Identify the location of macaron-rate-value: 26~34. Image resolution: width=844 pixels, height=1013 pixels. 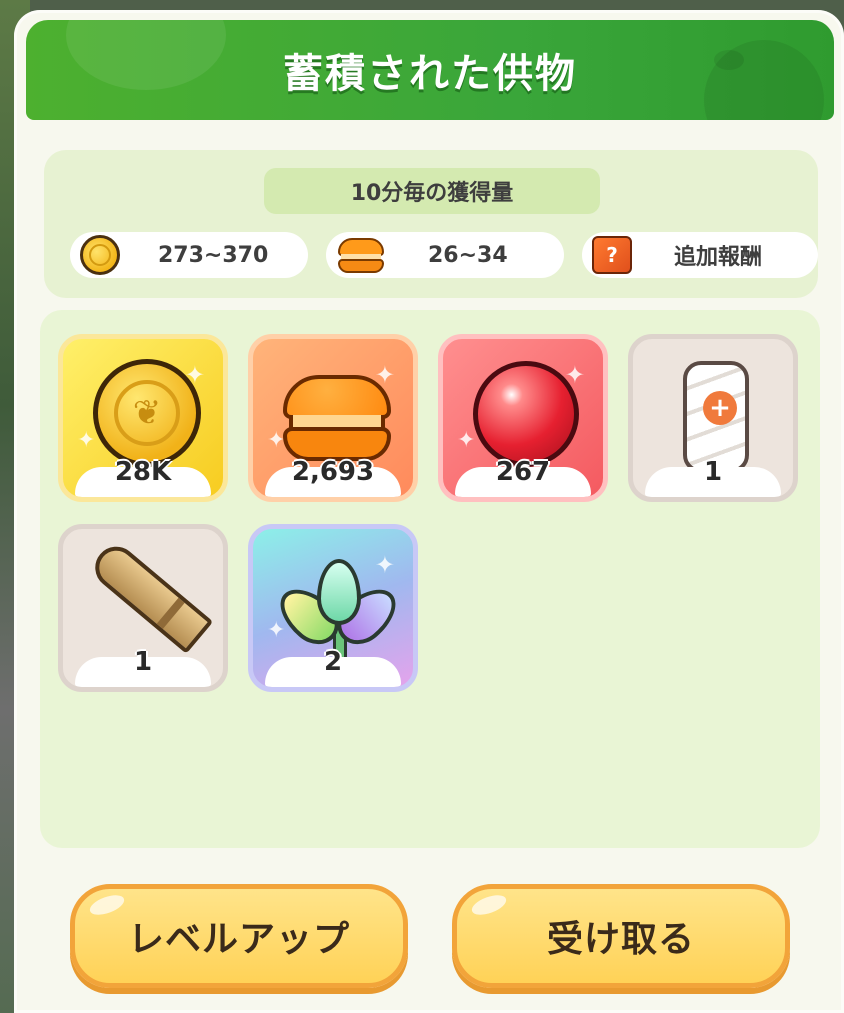
(468, 255).